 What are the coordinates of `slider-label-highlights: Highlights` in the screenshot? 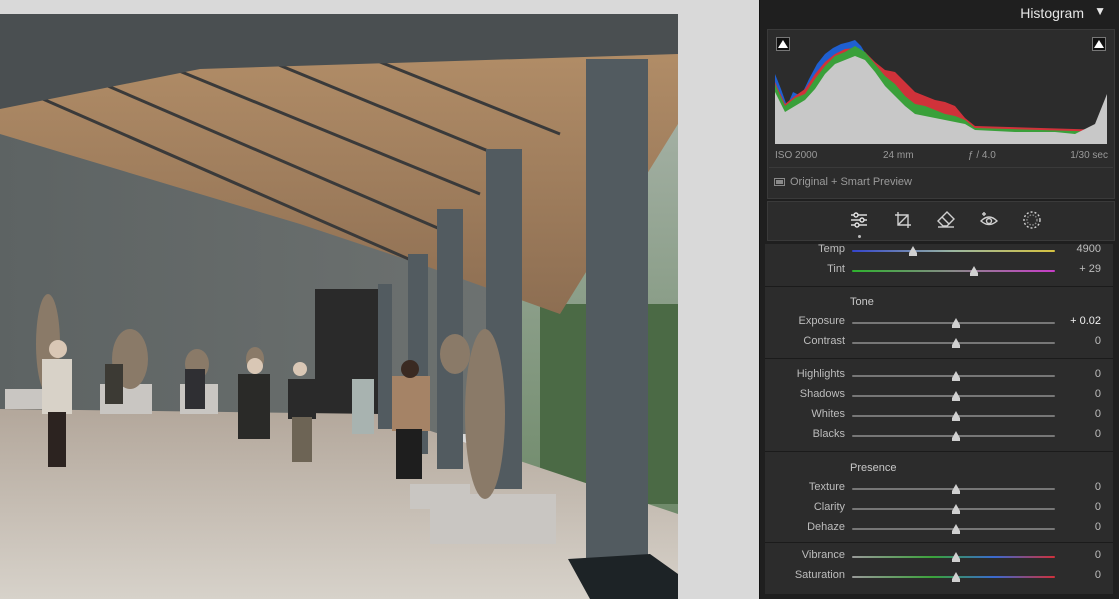 It's located at (820, 374).